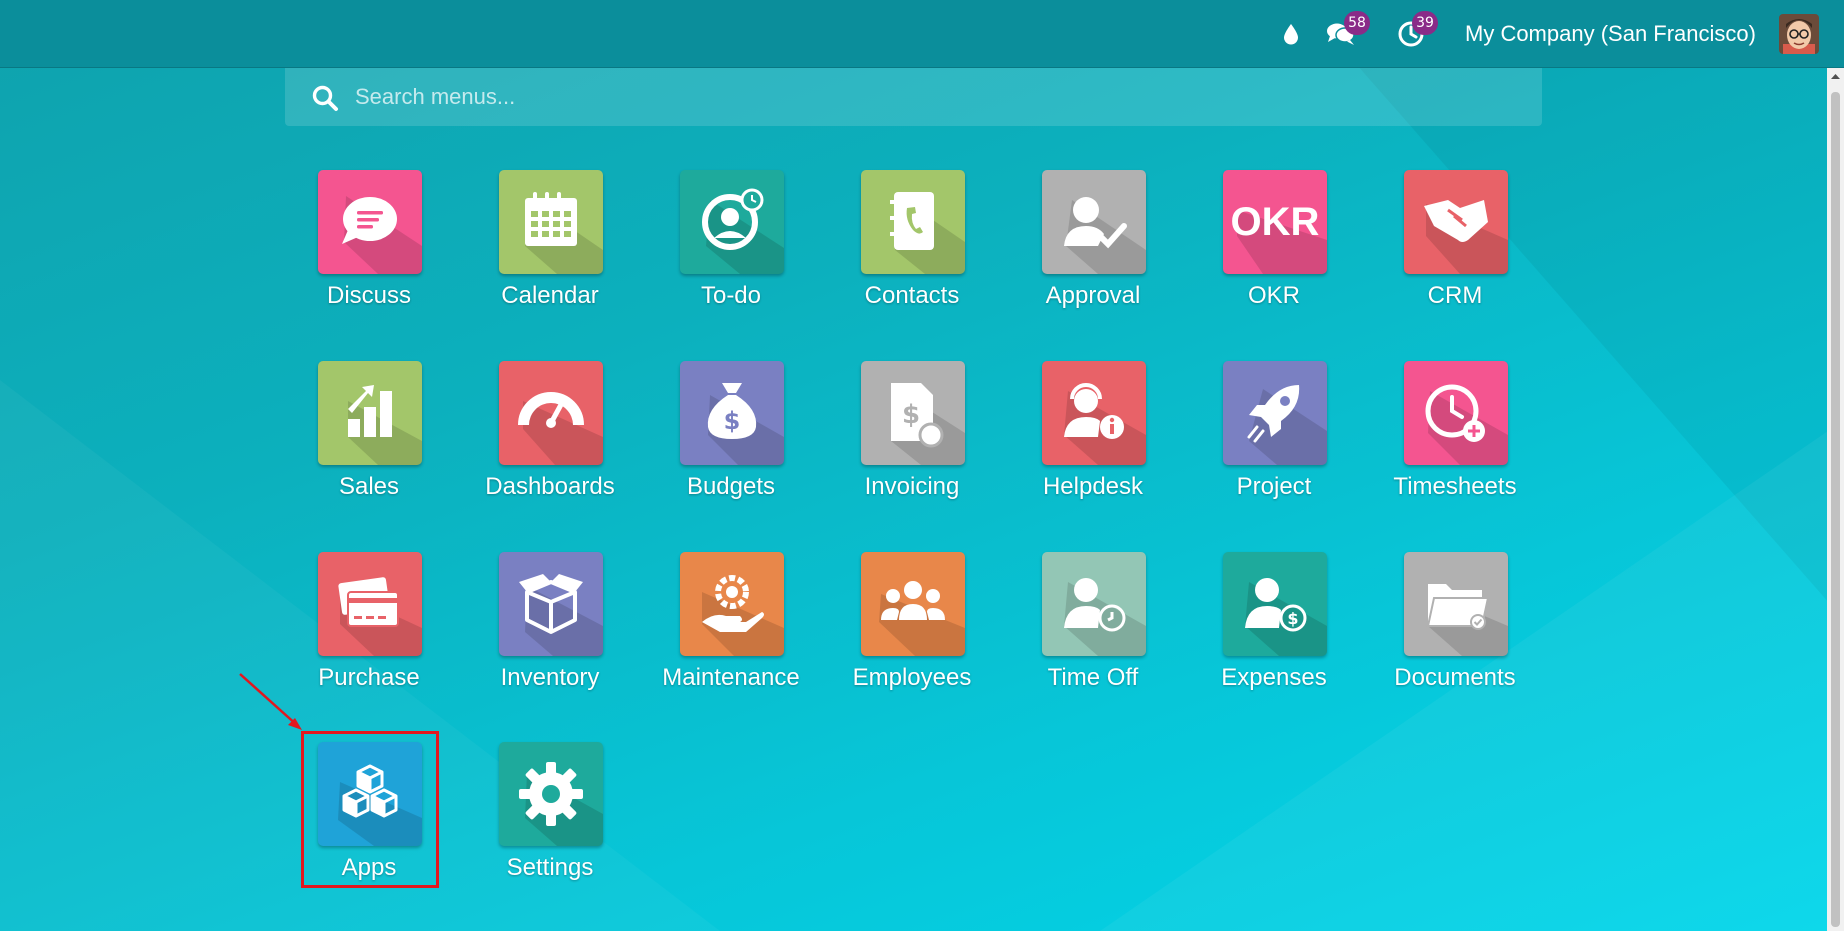 The image size is (1844, 931). I want to click on people-group-icon, so click(922, 618).